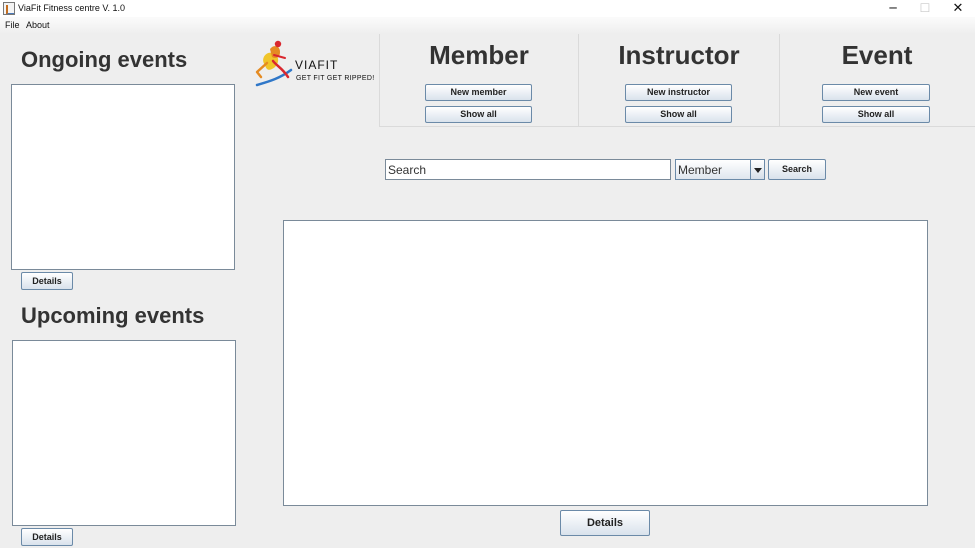  I want to click on search-input, so click(528, 169).